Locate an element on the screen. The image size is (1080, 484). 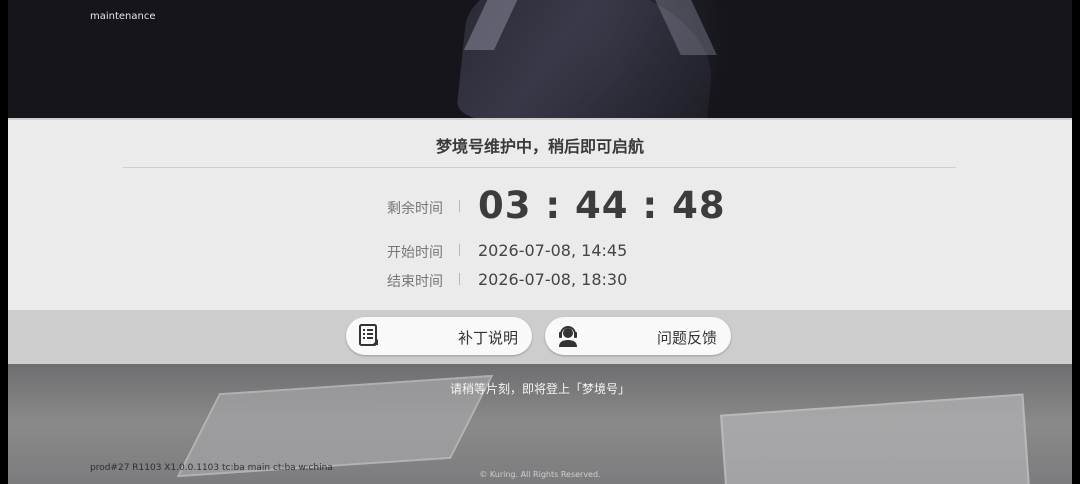
patch-notes-label: 补丁说明 is located at coordinates (487, 338).